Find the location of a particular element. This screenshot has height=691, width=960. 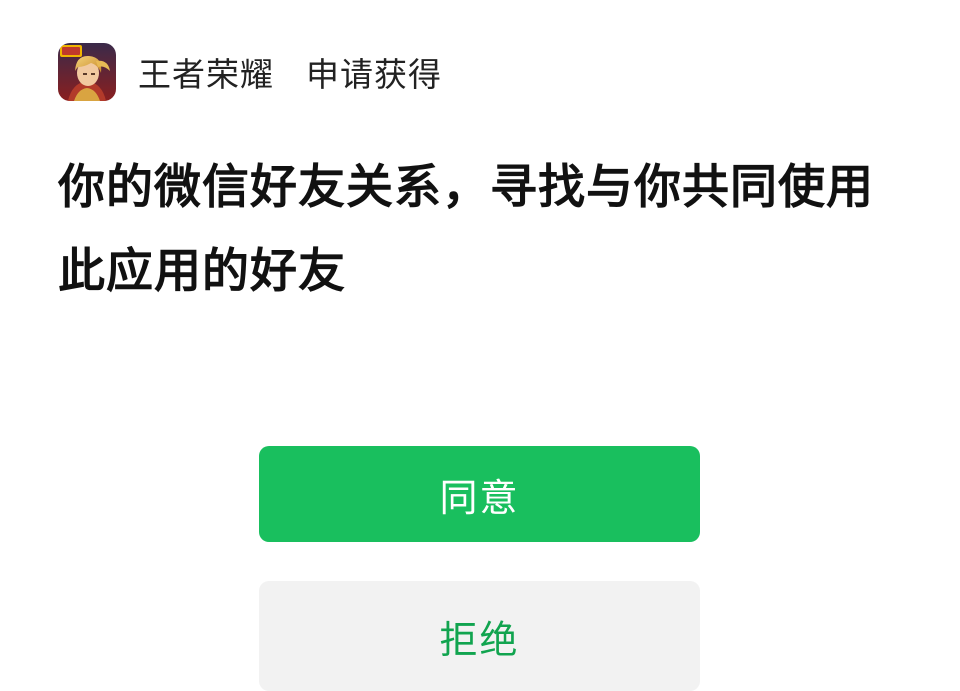

game-hero-icon is located at coordinates (87, 72).